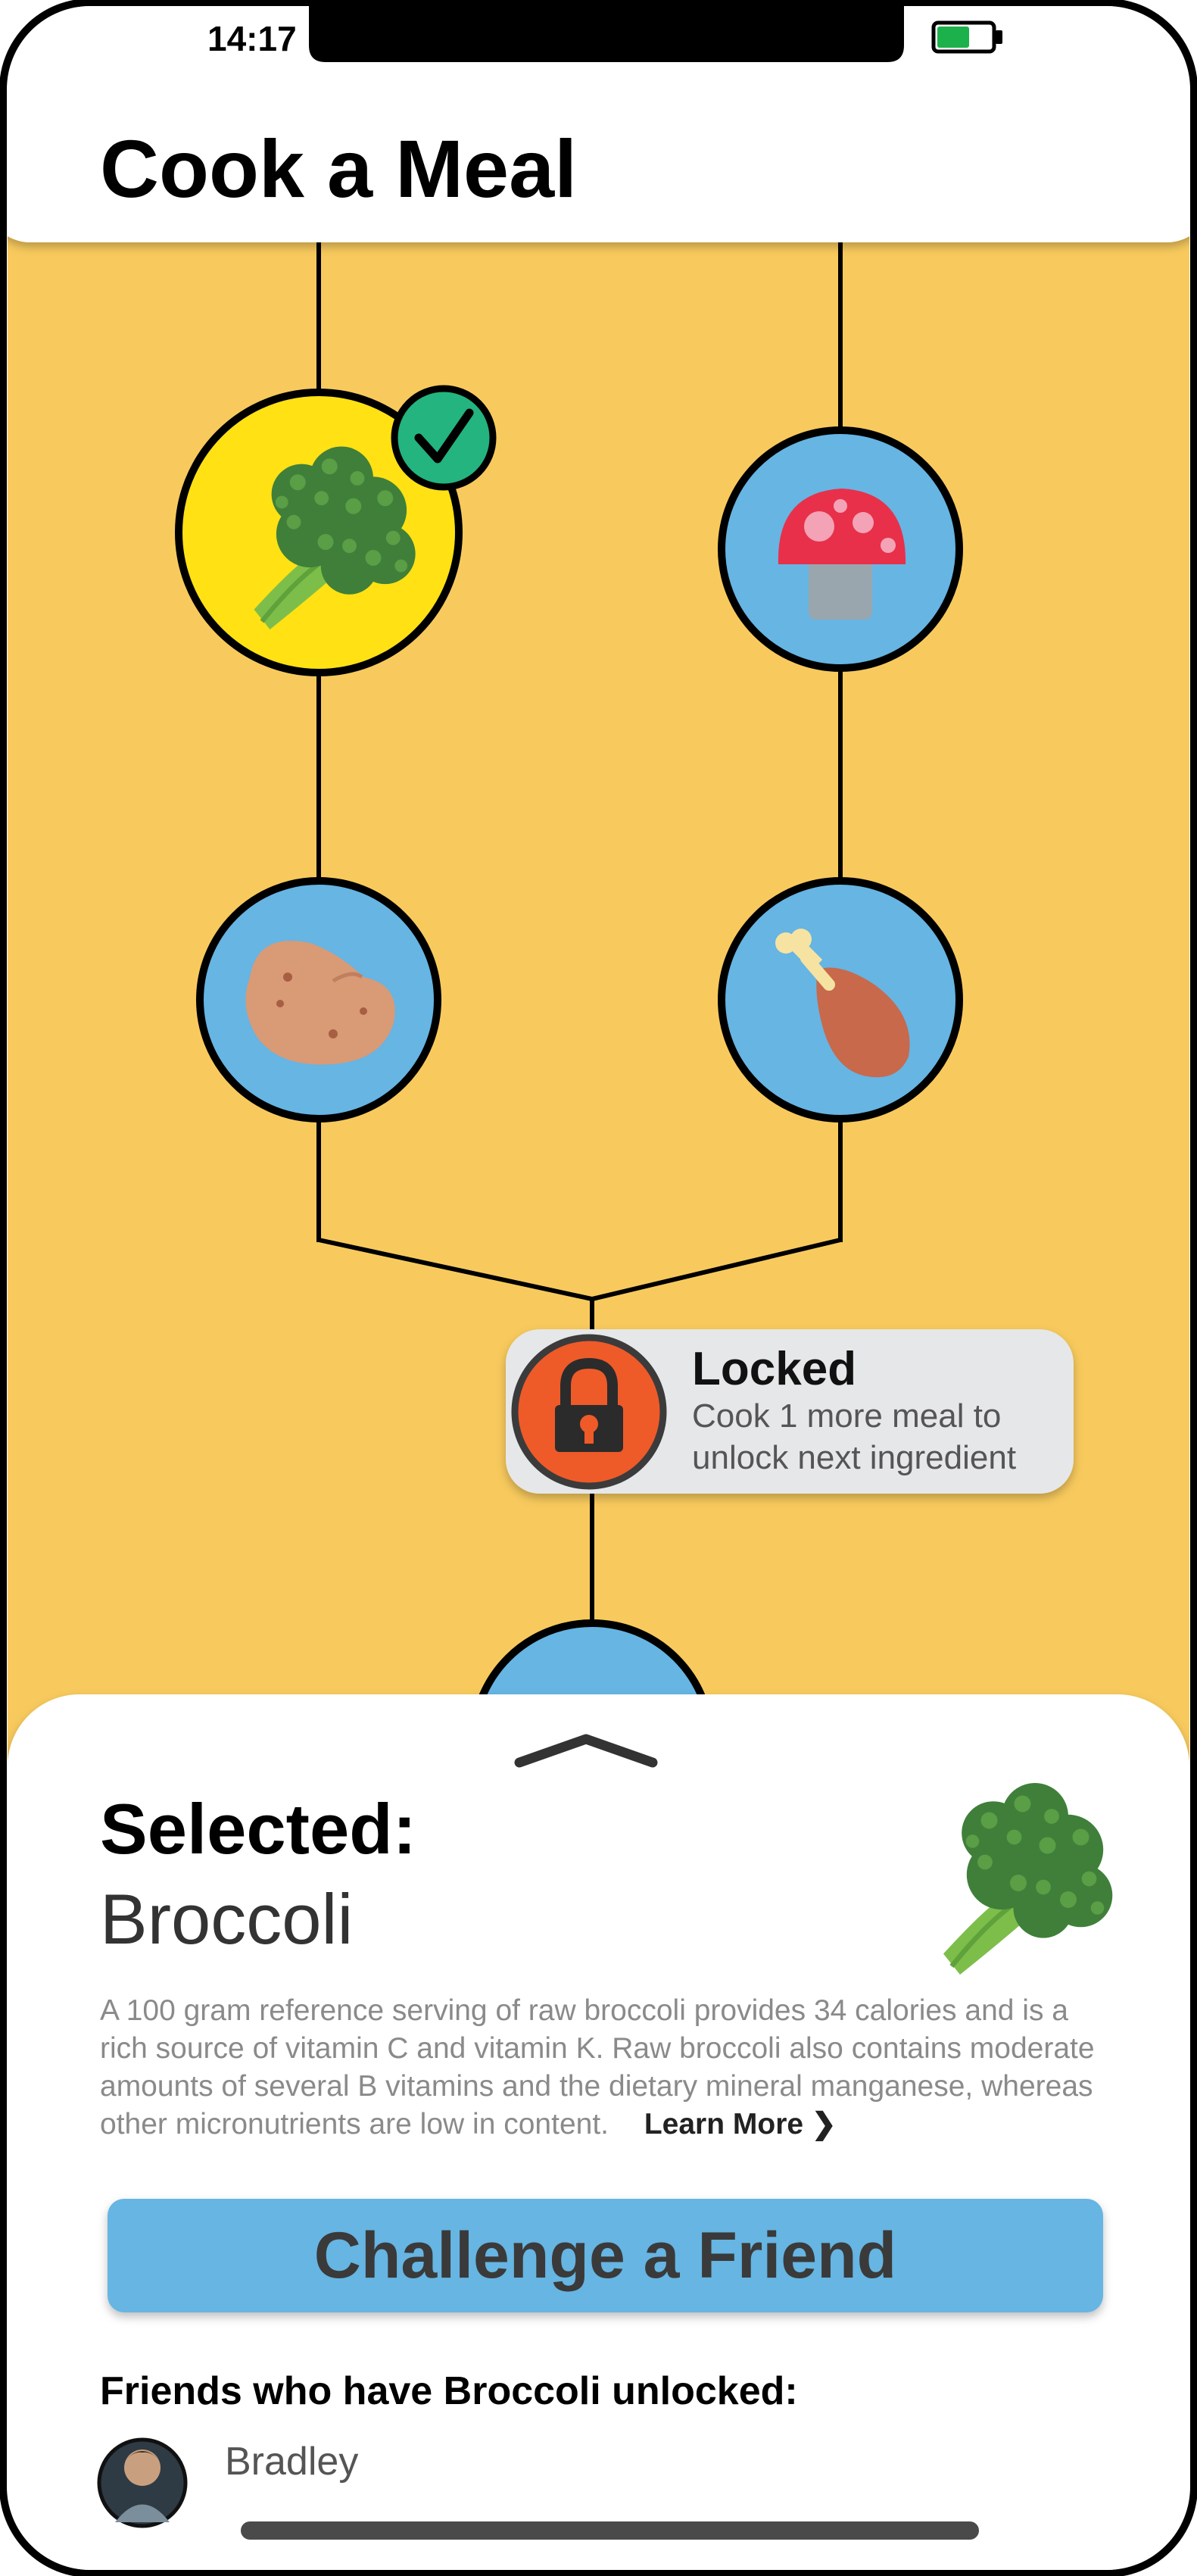  Describe the element at coordinates (589, 1412) in the screenshot. I see `lock-icon` at that location.